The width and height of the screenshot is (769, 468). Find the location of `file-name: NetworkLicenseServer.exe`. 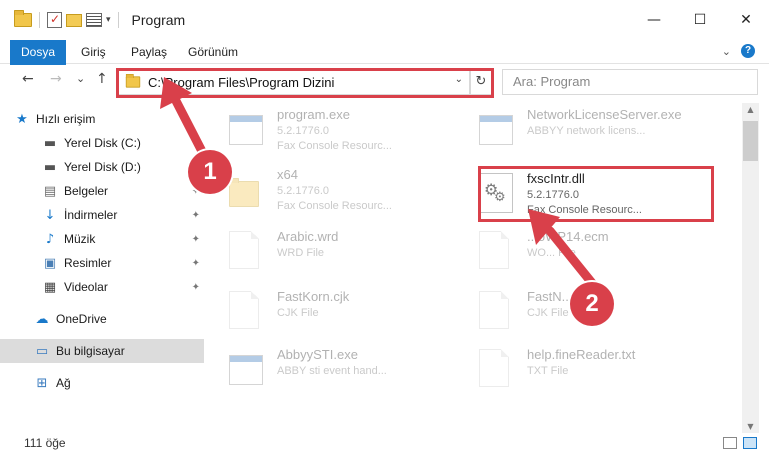

file-name: NetworkLicenseServer.exe is located at coordinates (604, 114).